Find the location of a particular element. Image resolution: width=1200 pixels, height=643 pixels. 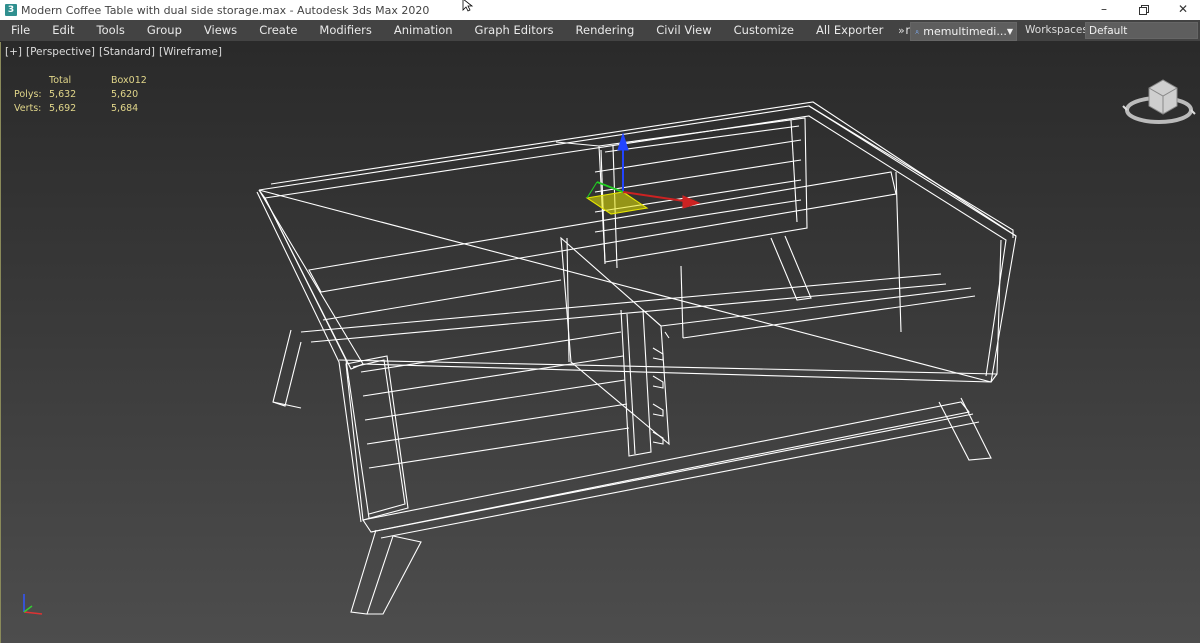

menu-all-exporter: All Exporter is located at coordinates (849, 30).